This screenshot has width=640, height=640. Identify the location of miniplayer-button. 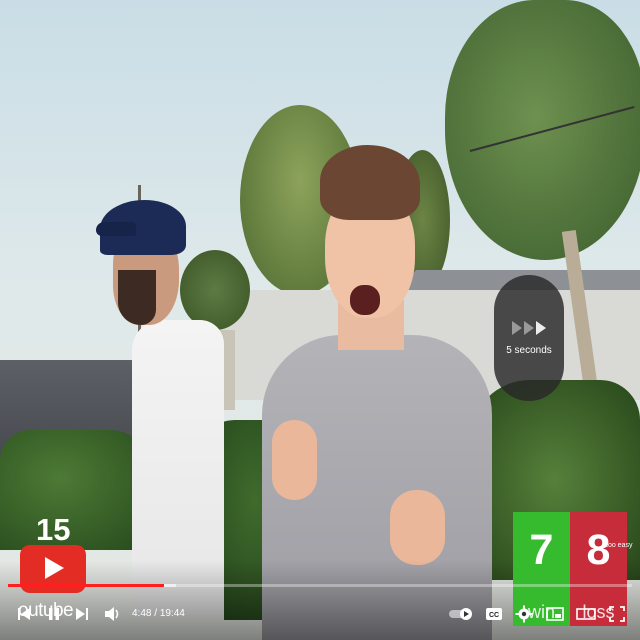
(555, 614).